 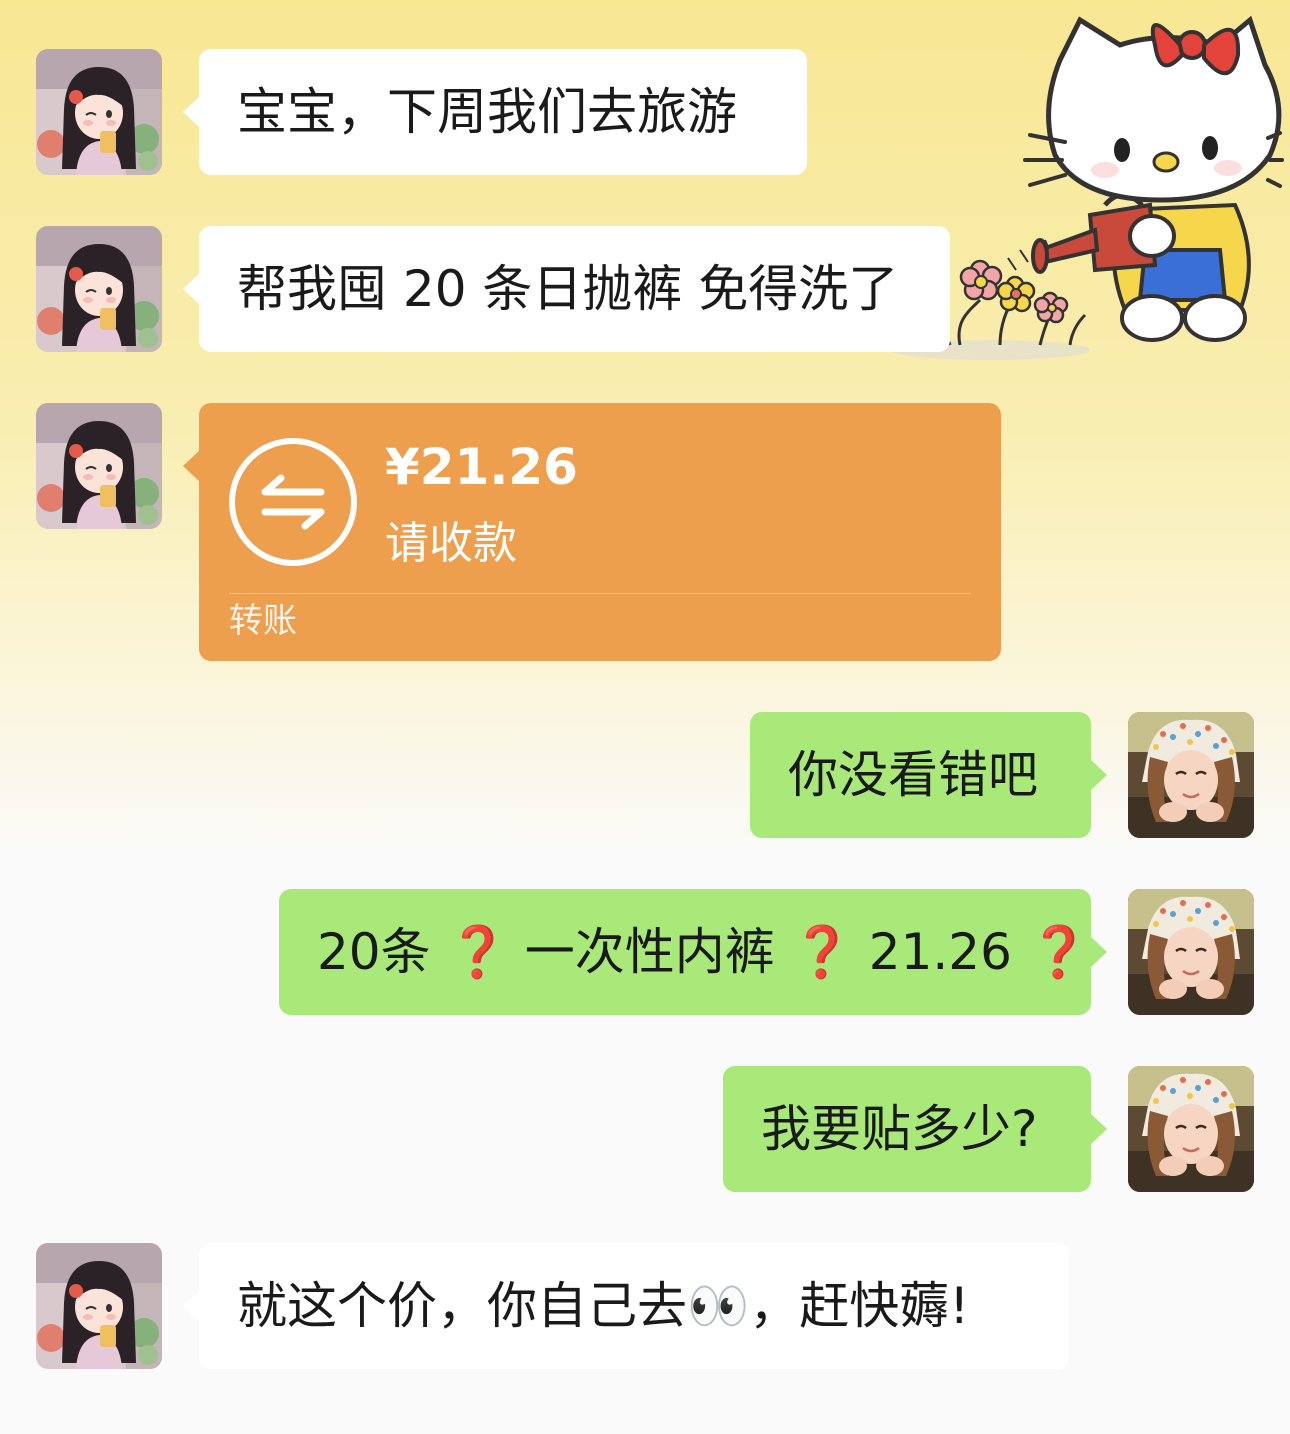 I want to click on transfer-status: 请收款, so click(x=451, y=543).